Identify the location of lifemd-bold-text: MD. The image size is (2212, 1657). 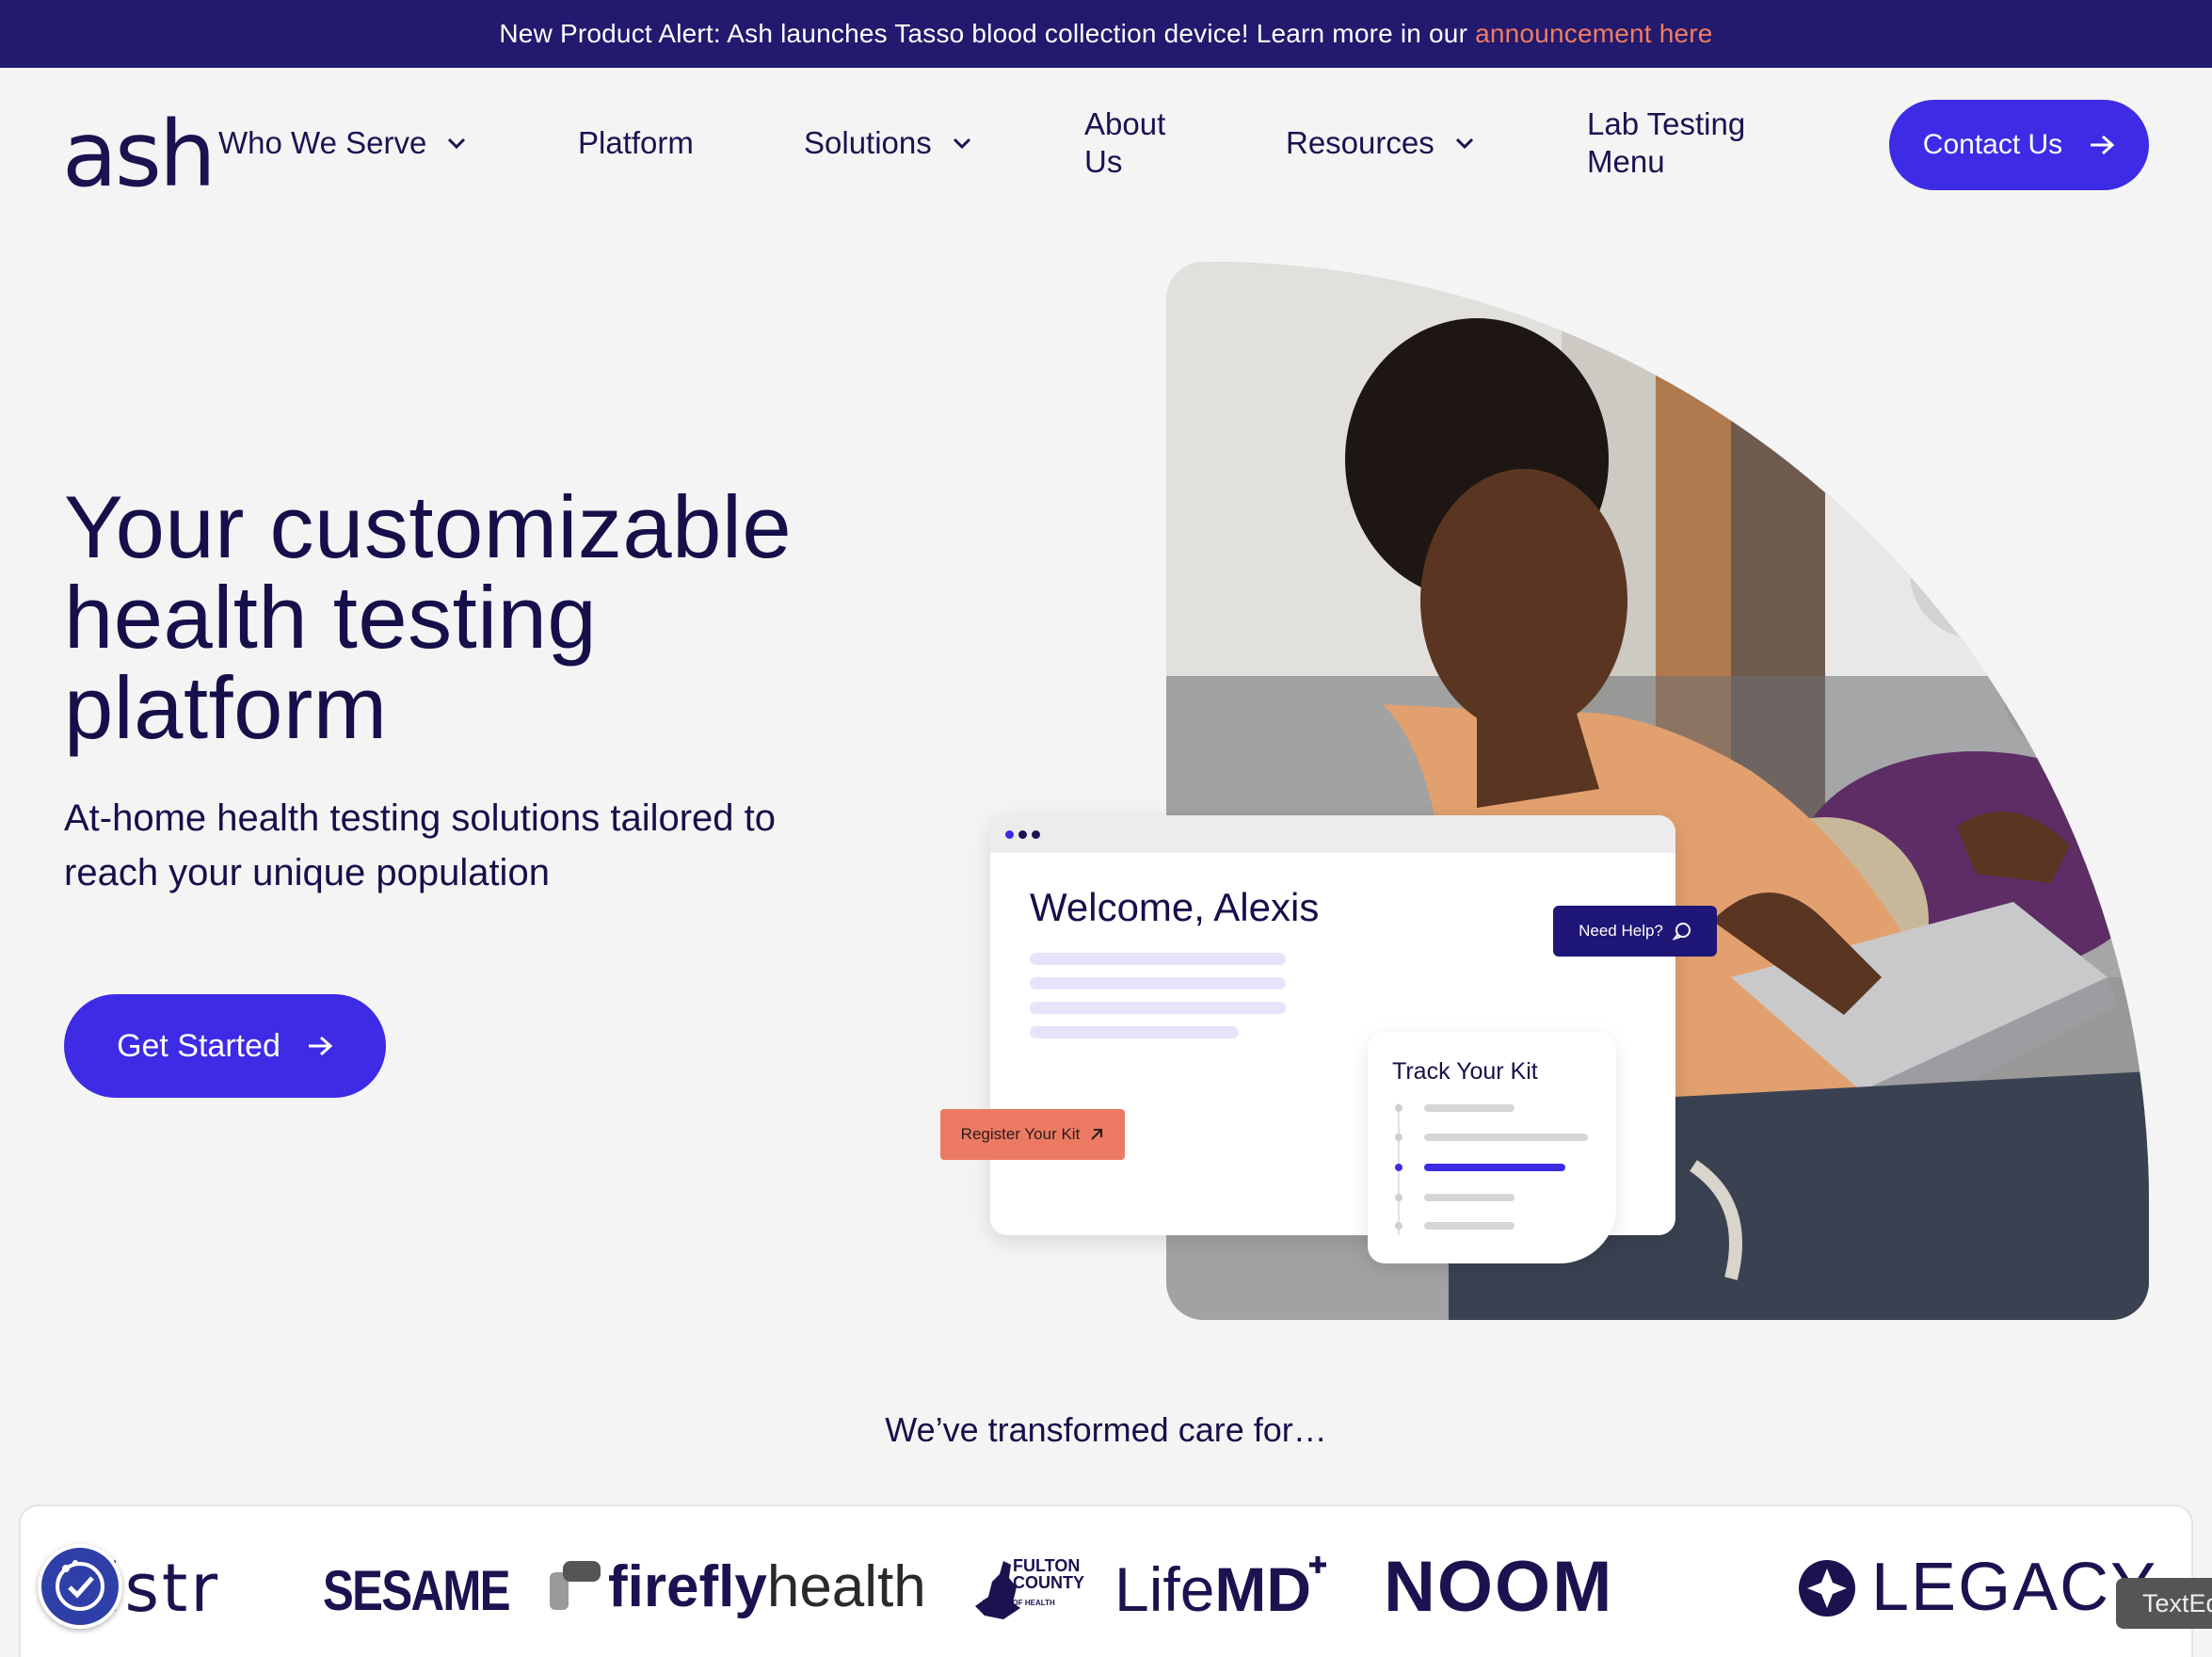
(1263, 1589).